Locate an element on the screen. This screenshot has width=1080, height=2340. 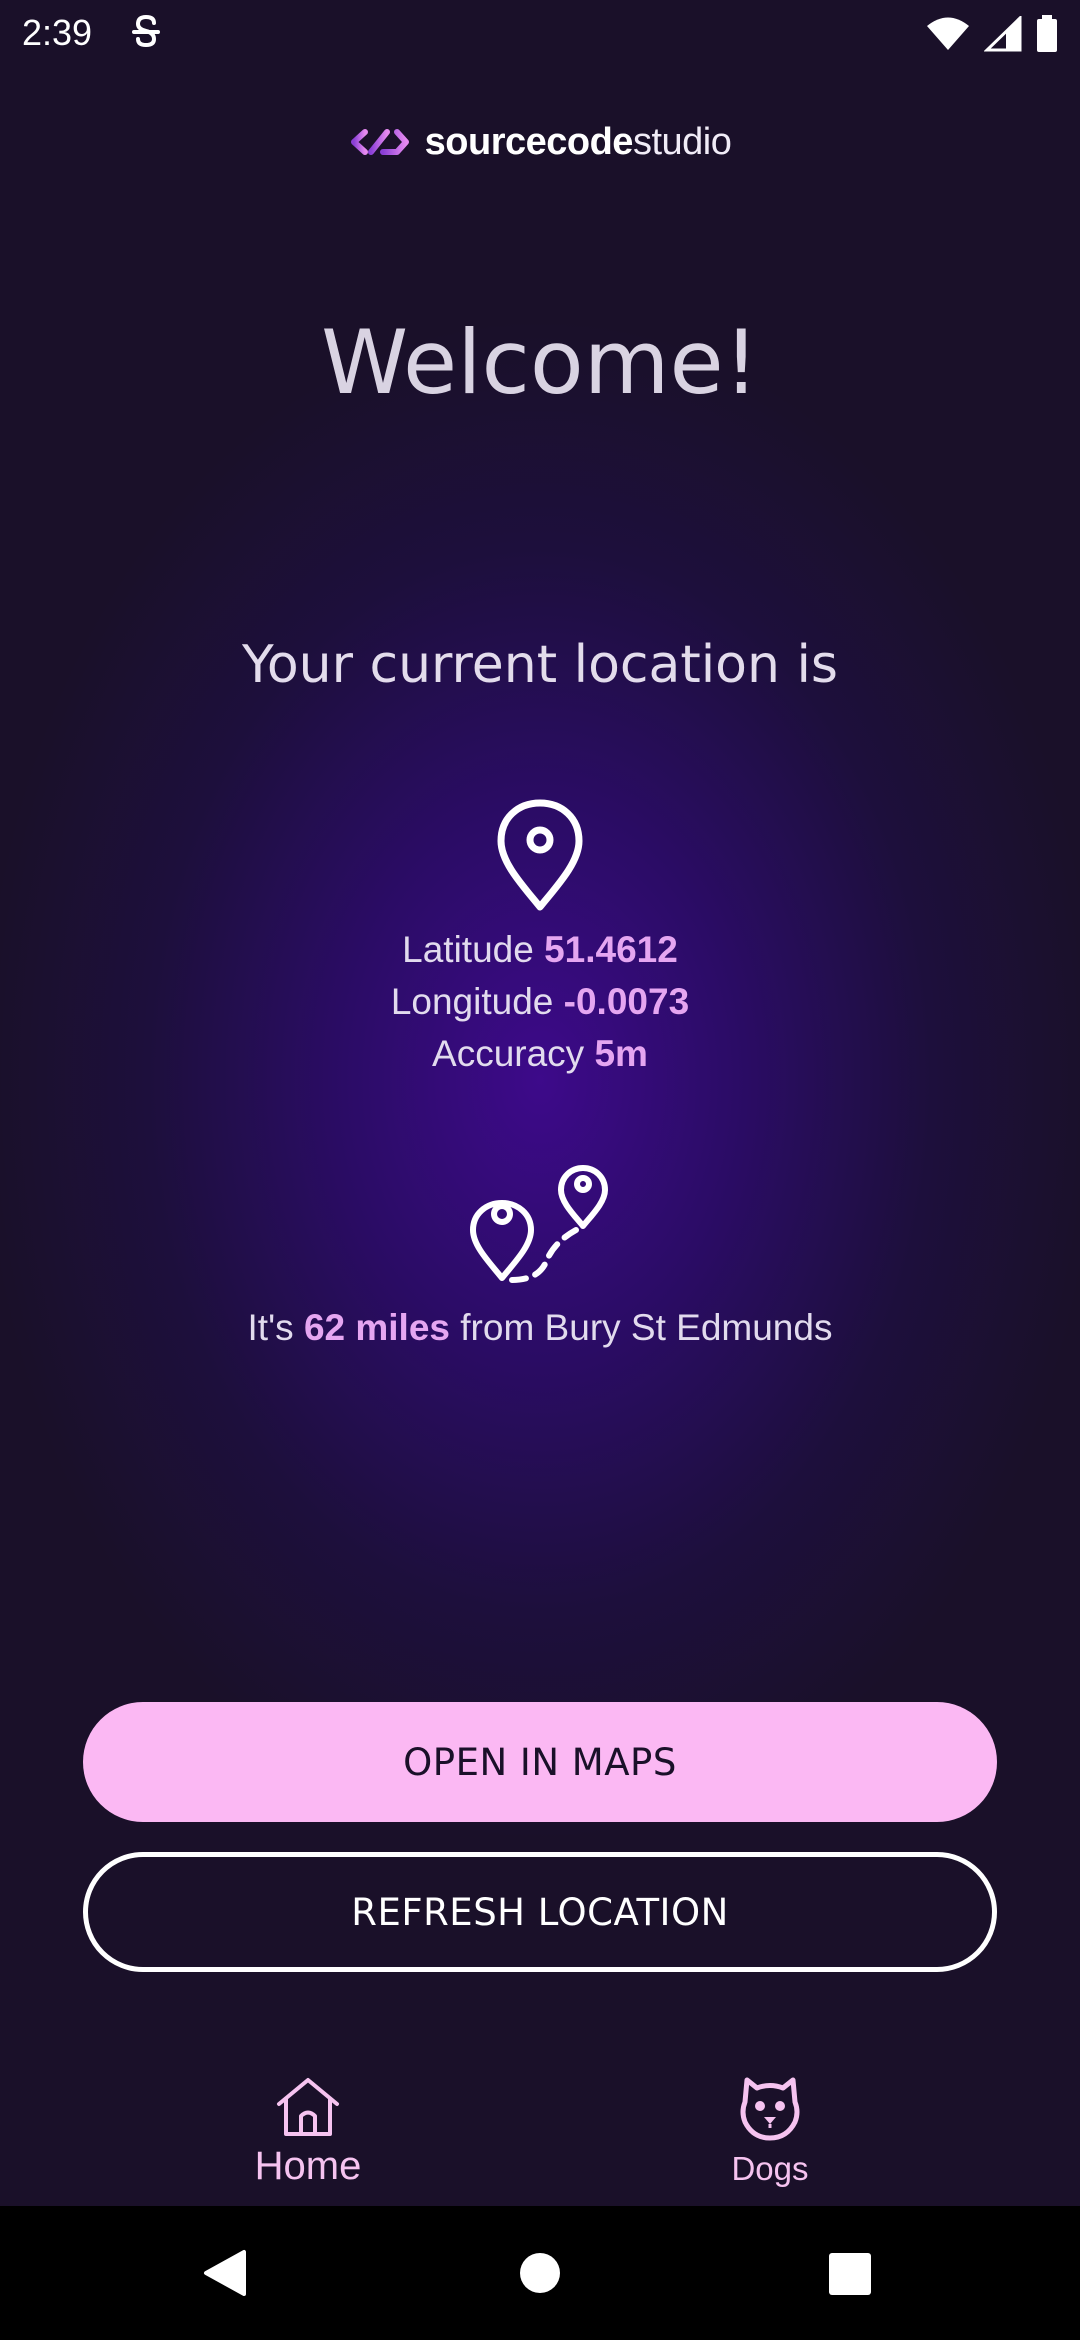
distance-value: 62 miles is located at coordinates (376, 1327).